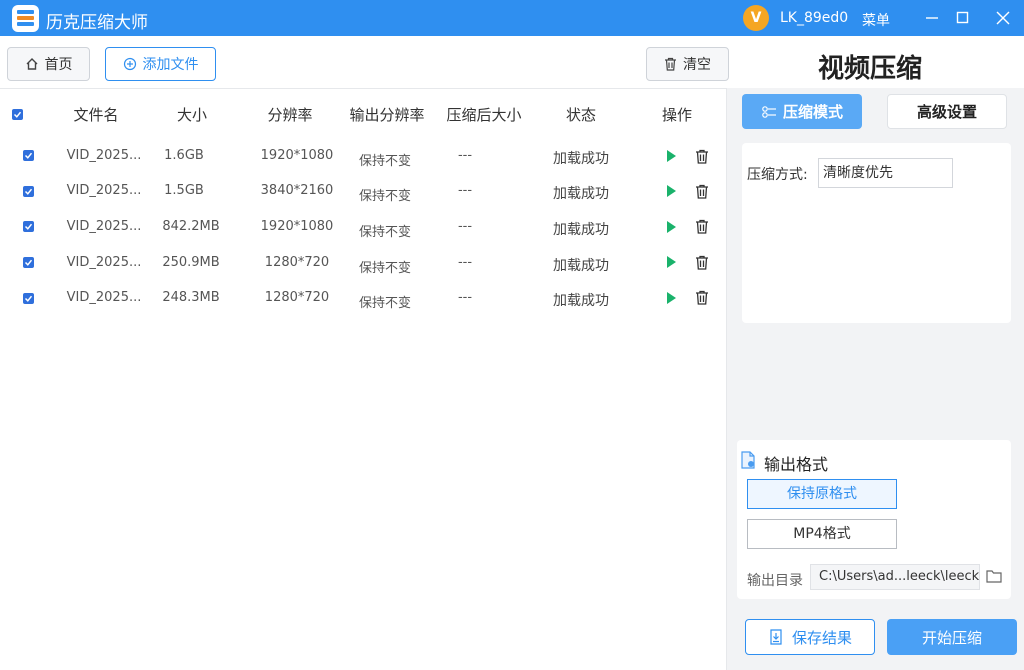 Image resolution: width=1024 pixels, height=670 pixels. I want to click on tab-advanced-settings: 高级设置, so click(947, 111).